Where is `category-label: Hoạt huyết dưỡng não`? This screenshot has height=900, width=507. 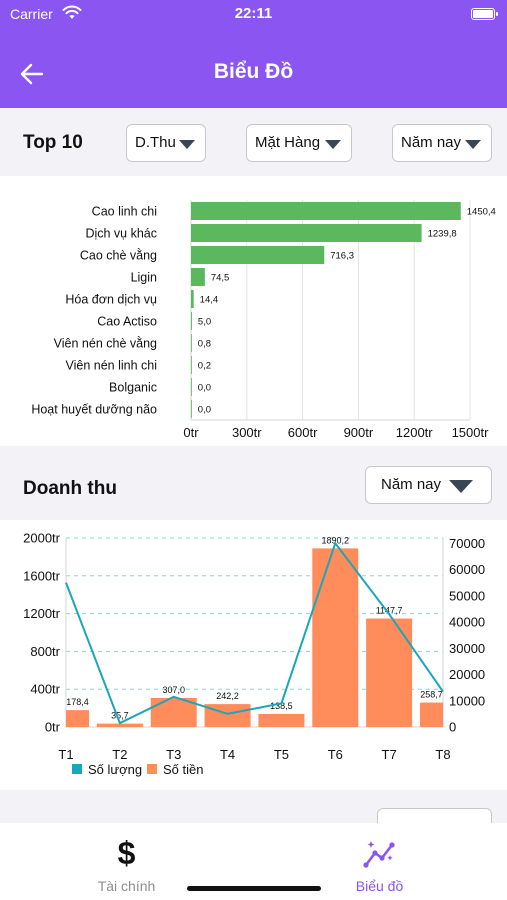 category-label: Hoạt huyết dưỡng não is located at coordinates (94, 410).